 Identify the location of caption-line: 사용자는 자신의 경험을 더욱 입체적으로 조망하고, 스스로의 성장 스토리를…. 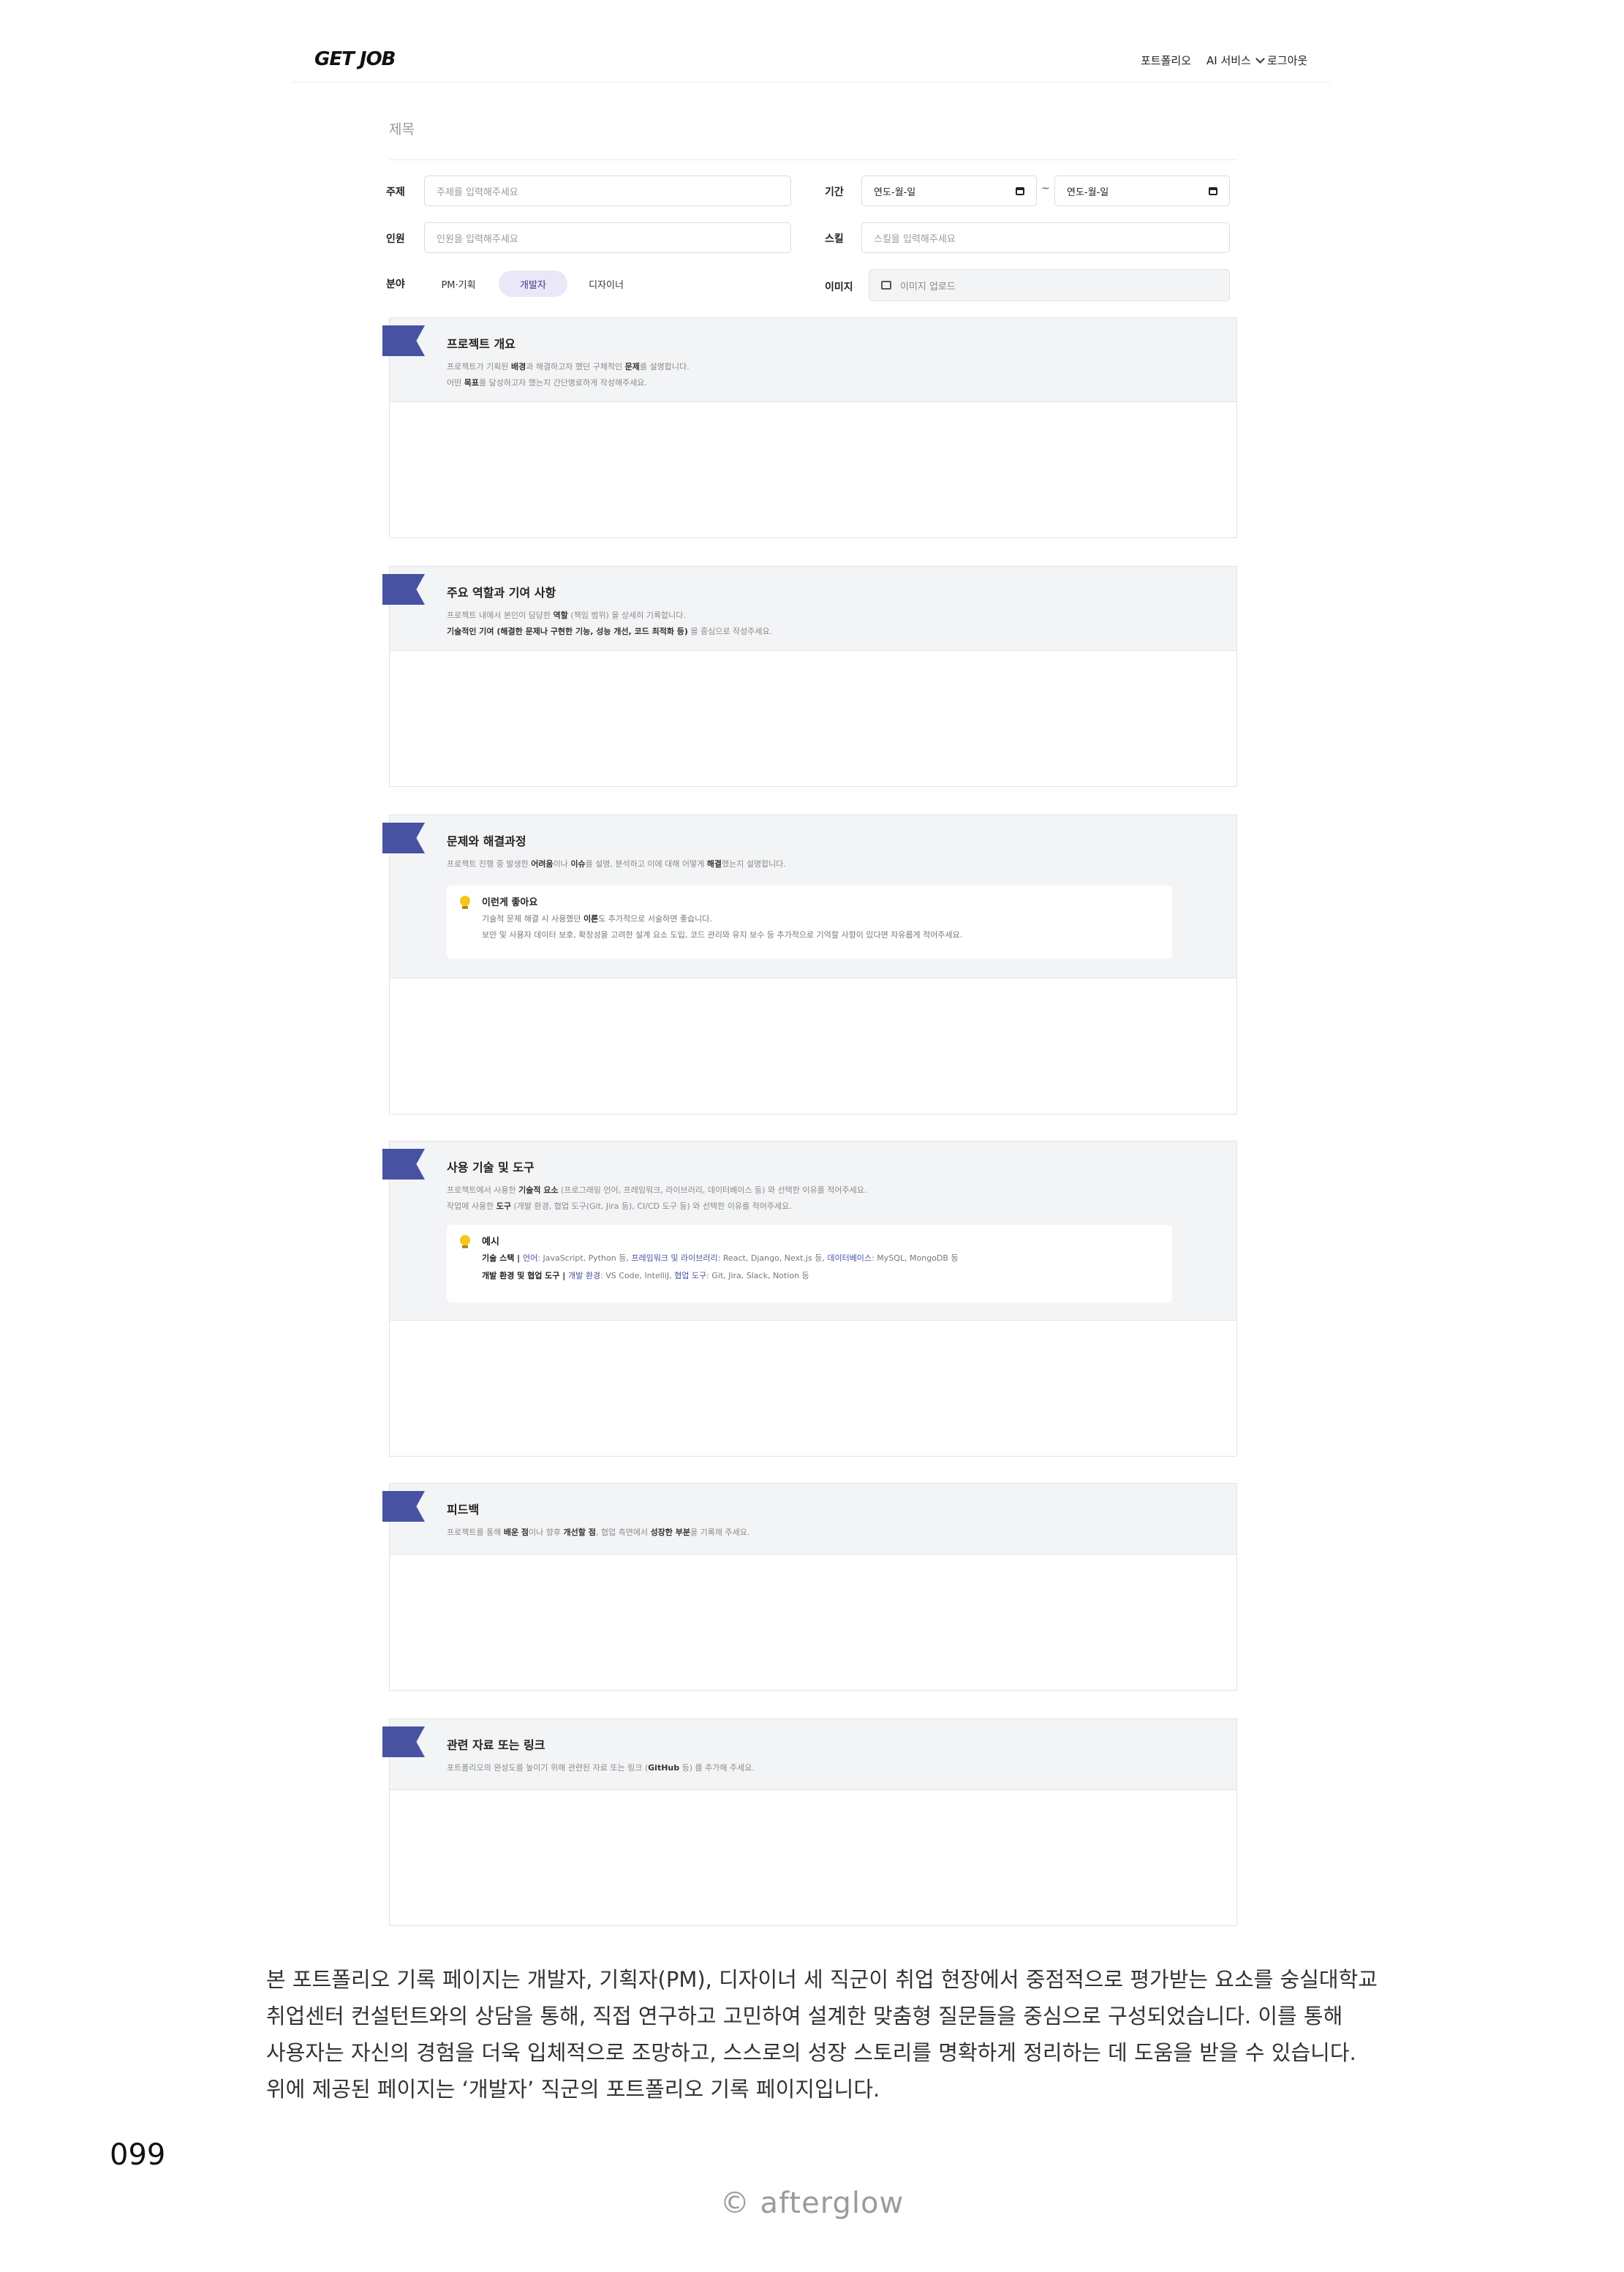
(811, 2052).